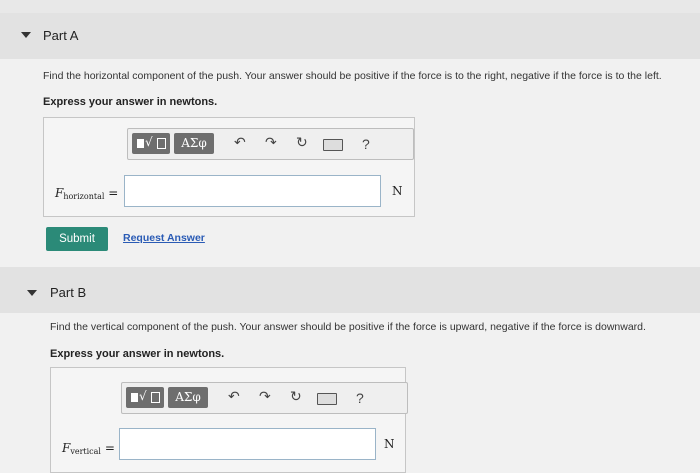 The height and width of the screenshot is (473, 700). What do you see at coordinates (164, 238) in the screenshot?
I see `request-answer-link: Request Answer` at bounding box center [164, 238].